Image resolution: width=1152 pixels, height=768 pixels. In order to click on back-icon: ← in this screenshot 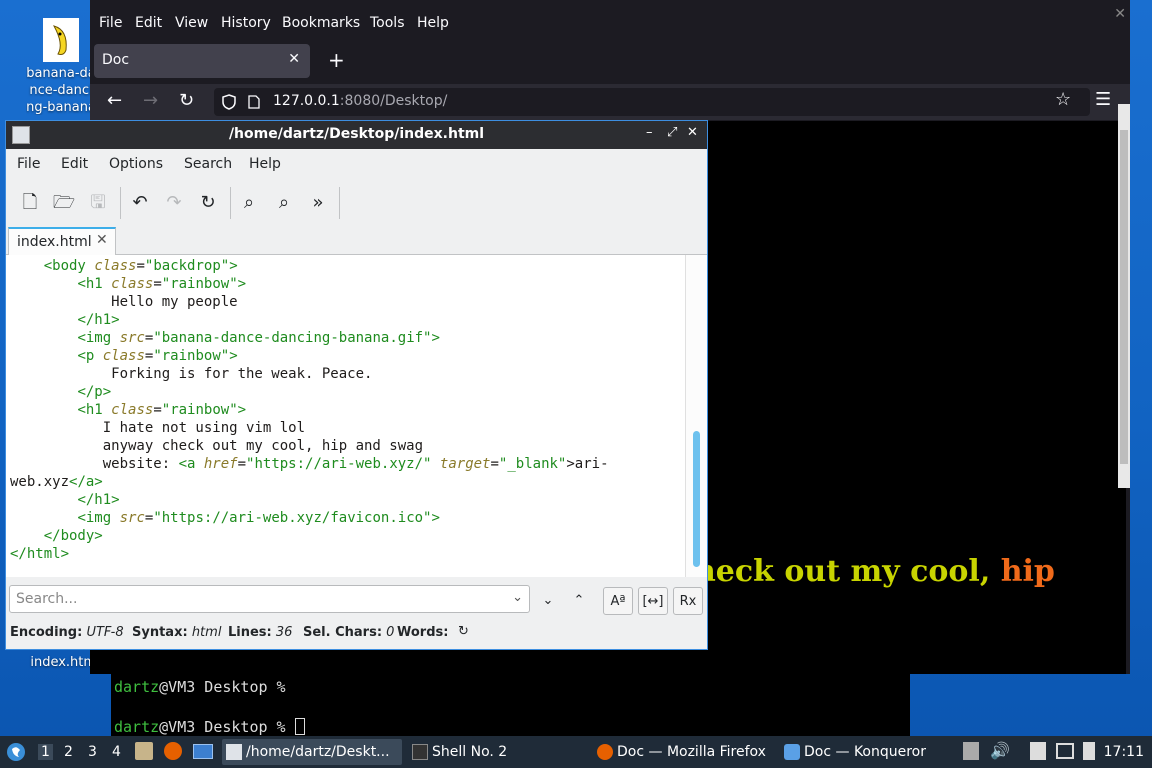, I will do `click(114, 100)`.